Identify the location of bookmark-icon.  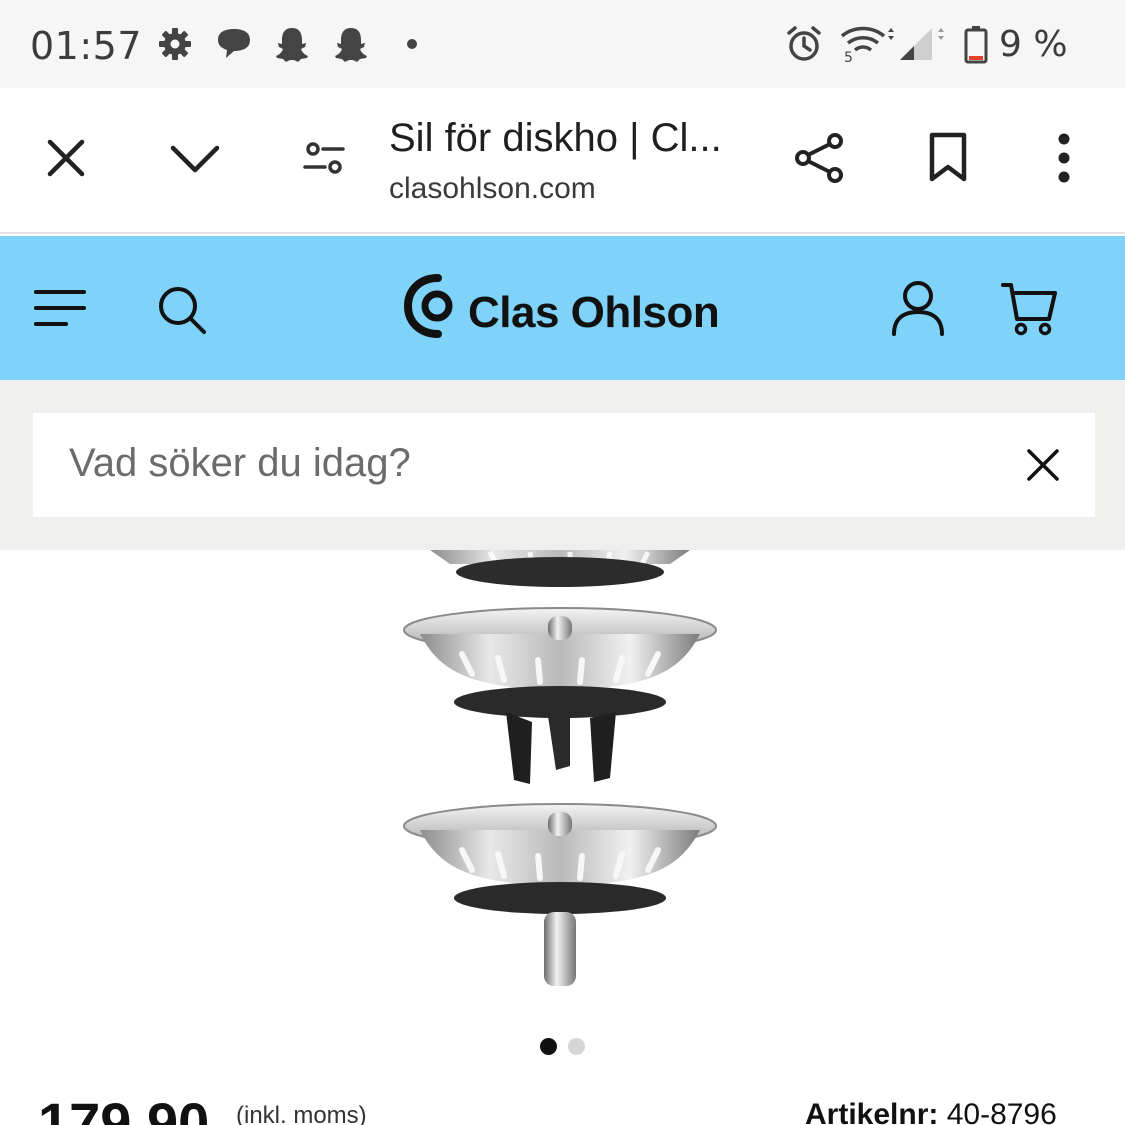
(948, 157).